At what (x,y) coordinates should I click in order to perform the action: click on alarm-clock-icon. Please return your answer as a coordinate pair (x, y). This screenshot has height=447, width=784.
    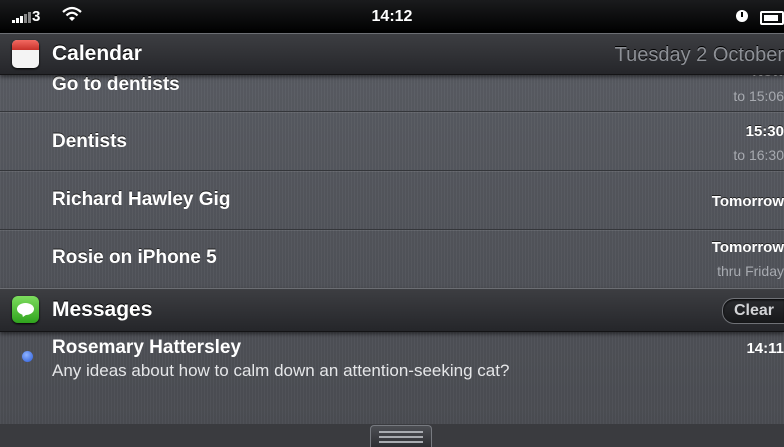
    Looking at the image, I should click on (742, 16).